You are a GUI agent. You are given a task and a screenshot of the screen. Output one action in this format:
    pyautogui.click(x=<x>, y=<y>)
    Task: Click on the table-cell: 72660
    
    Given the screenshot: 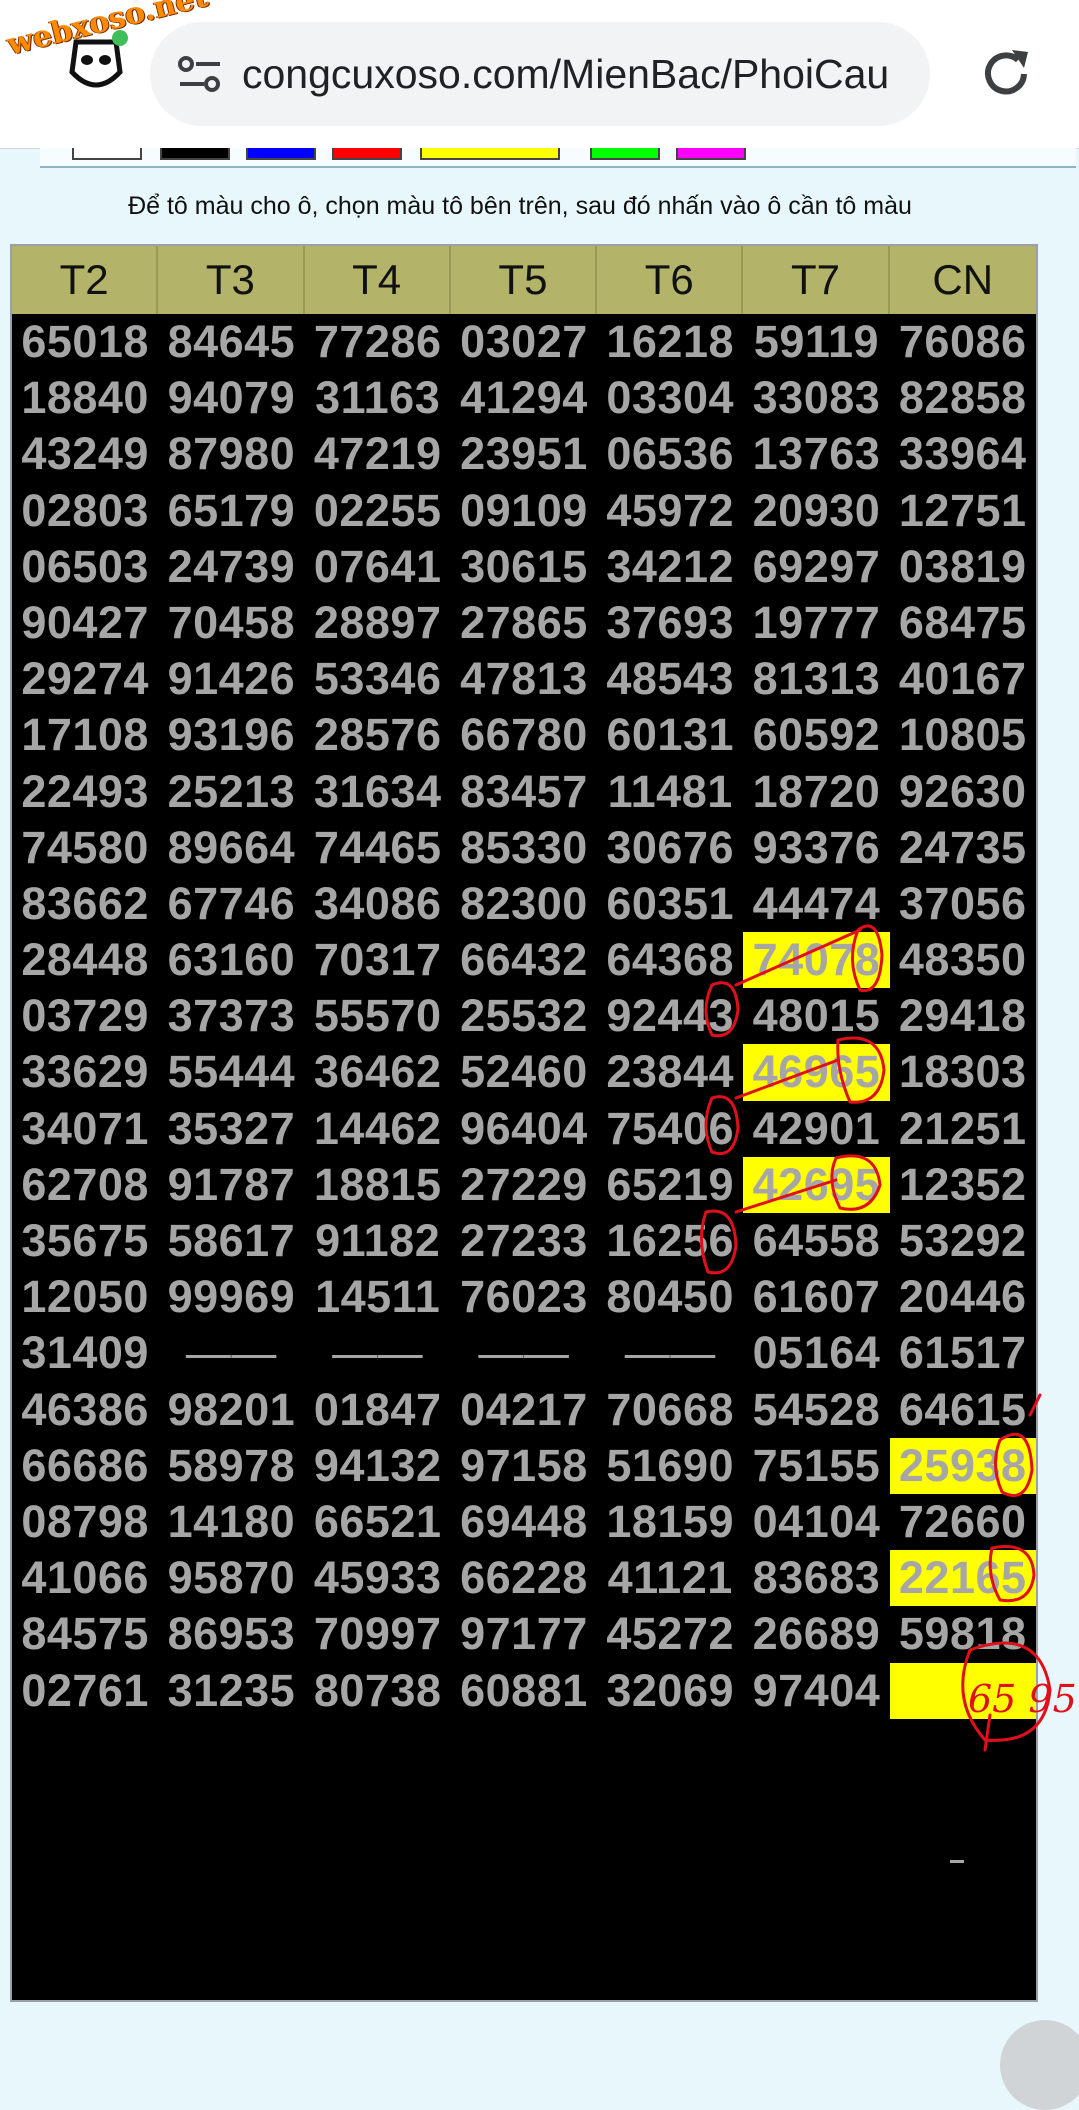 What is the action you would take?
    pyautogui.click(x=963, y=1522)
    